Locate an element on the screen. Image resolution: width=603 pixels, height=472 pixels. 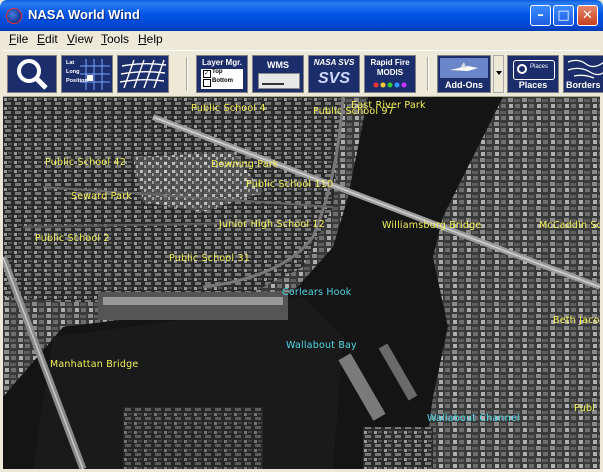
minimize-button: – is located at coordinates (540, 15).